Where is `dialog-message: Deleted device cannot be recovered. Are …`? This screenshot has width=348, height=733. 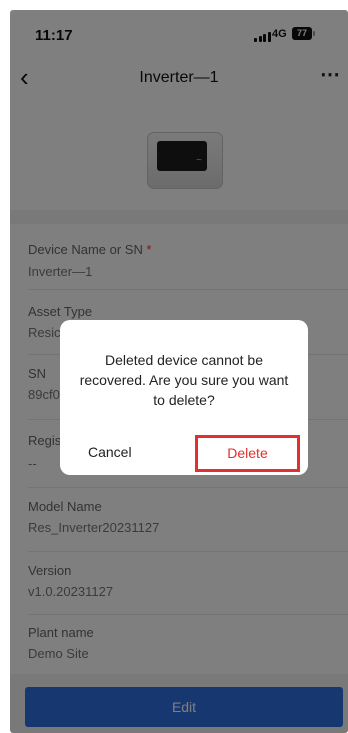 dialog-message: Deleted device cannot be recovered. Are … is located at coordinates (184, 380).